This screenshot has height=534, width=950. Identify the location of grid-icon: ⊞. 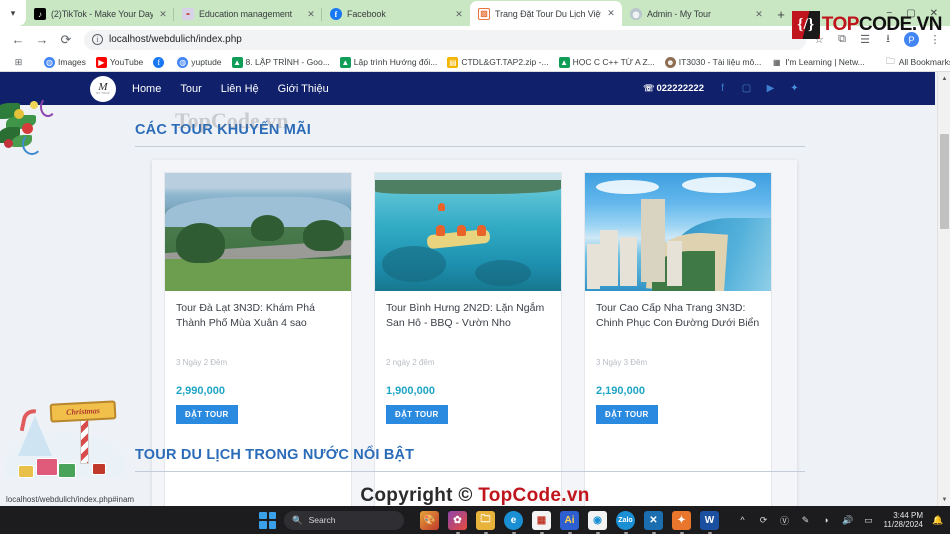
(18, 62).